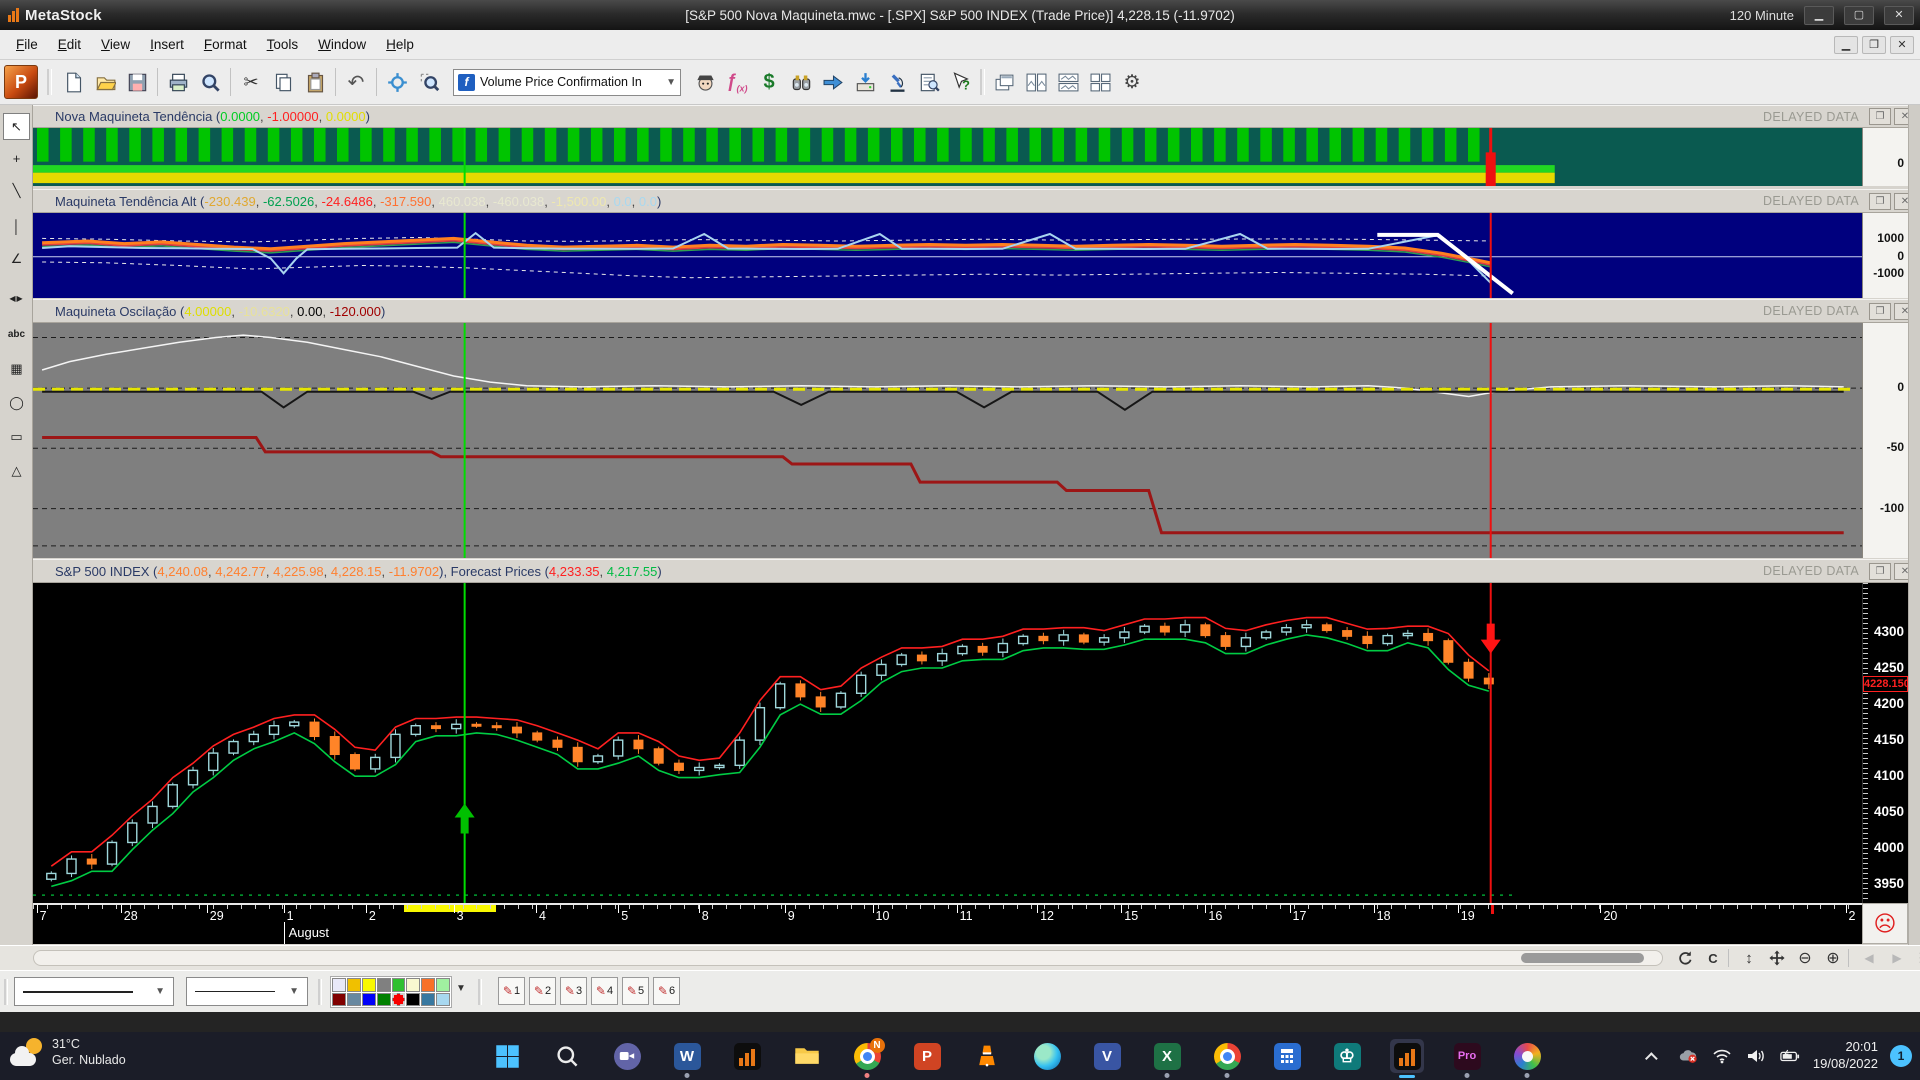 Image resolution: width=1920 pixels, height=1080 pixels. What do you see at coordinates (137, 82) in the screenshot?
I see `save-chart-button` at bounding box center [137, 82].